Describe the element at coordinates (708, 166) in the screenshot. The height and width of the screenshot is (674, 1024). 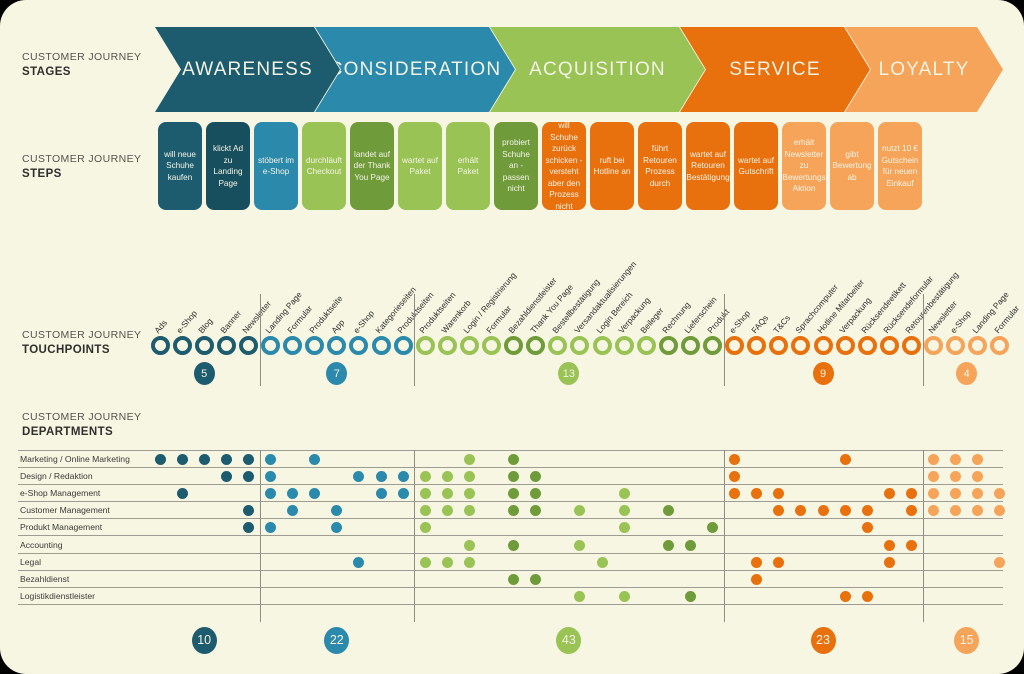
I see `journey-step-12: wartet auf Retouren Bestätigung` at that location.